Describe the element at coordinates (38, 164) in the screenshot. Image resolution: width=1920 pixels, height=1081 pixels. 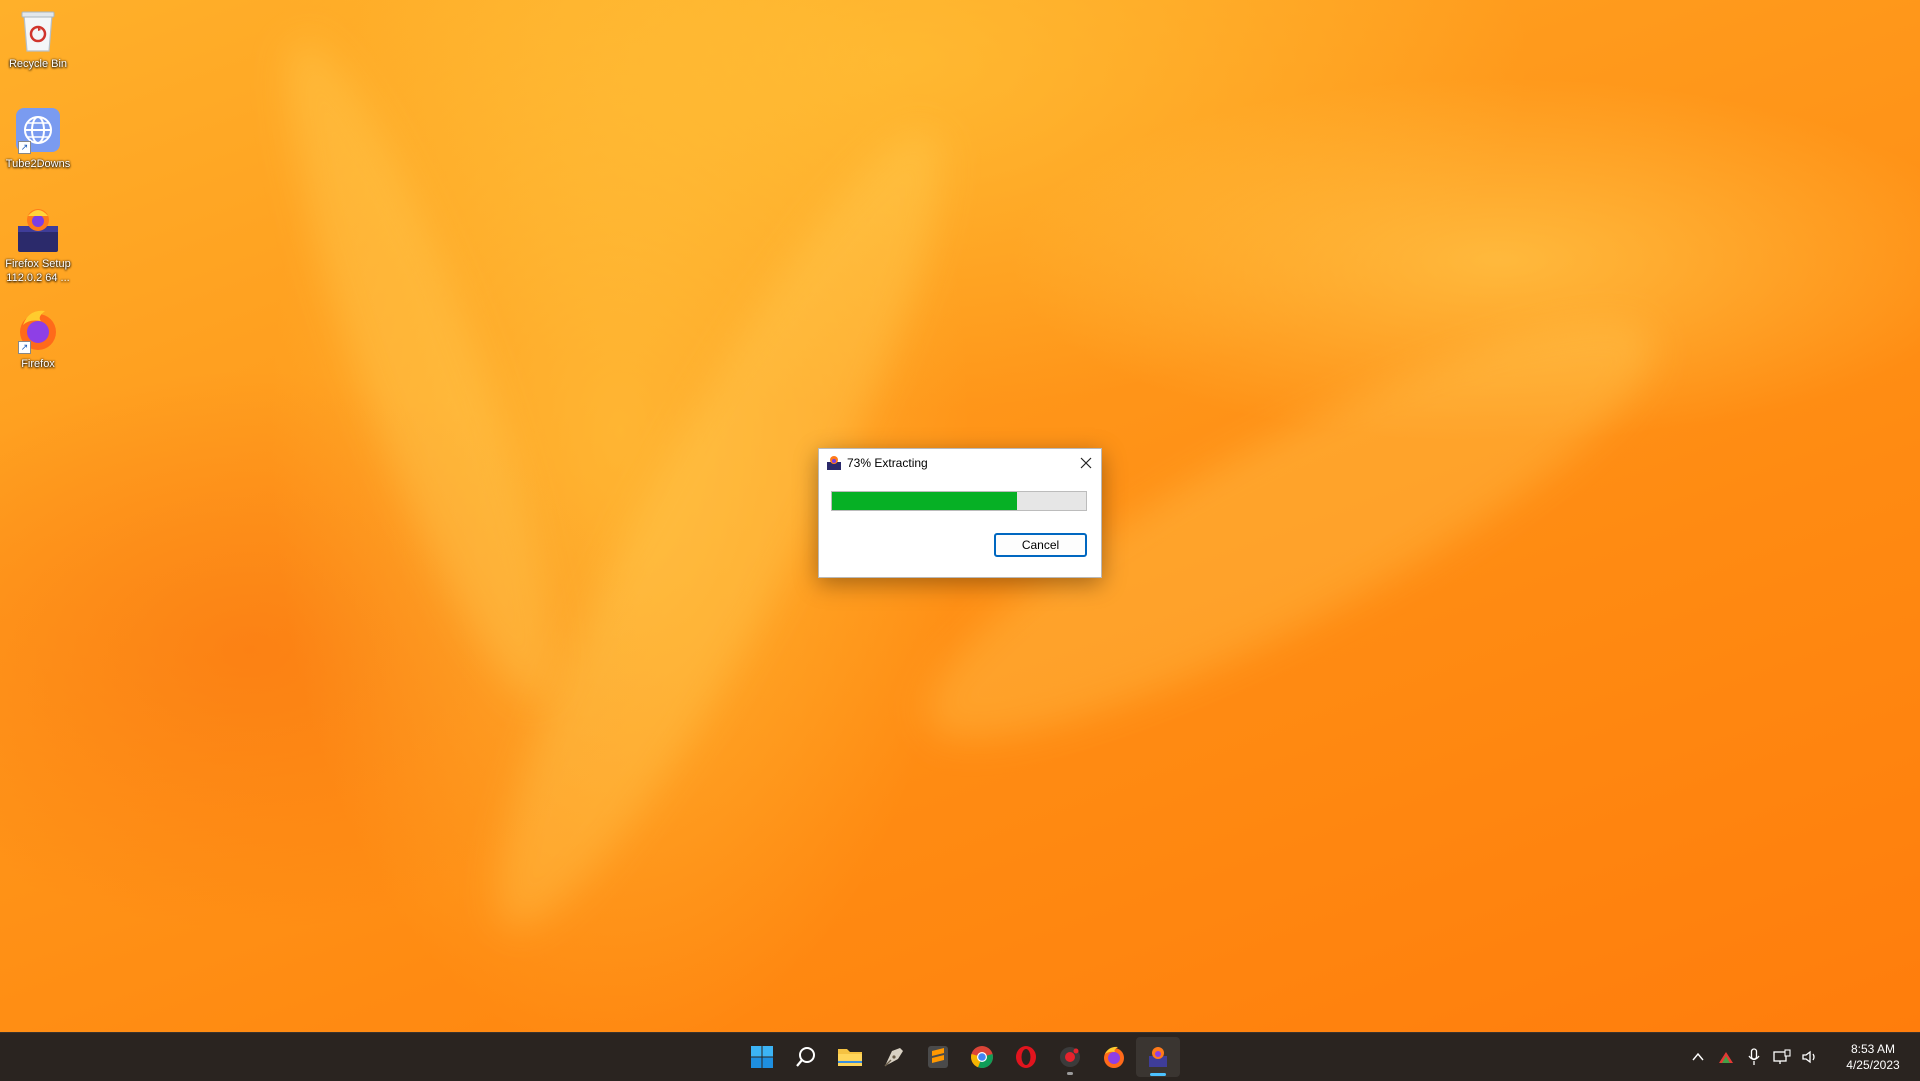
I see `desktop-icon-label: Tube2Downs` at that location.